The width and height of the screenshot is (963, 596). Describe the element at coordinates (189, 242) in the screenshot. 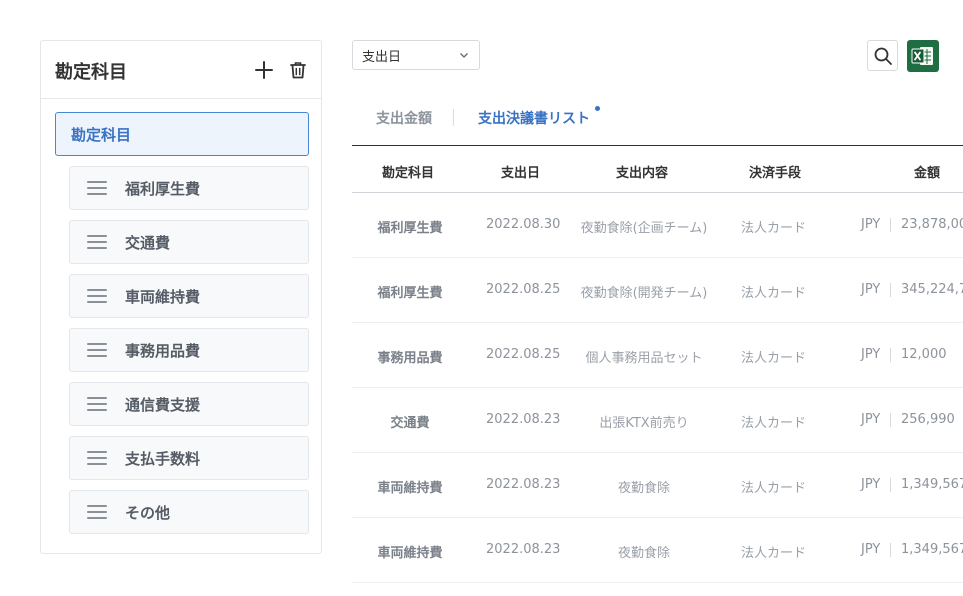

I see `account-item-transport: 交通費` at that location.